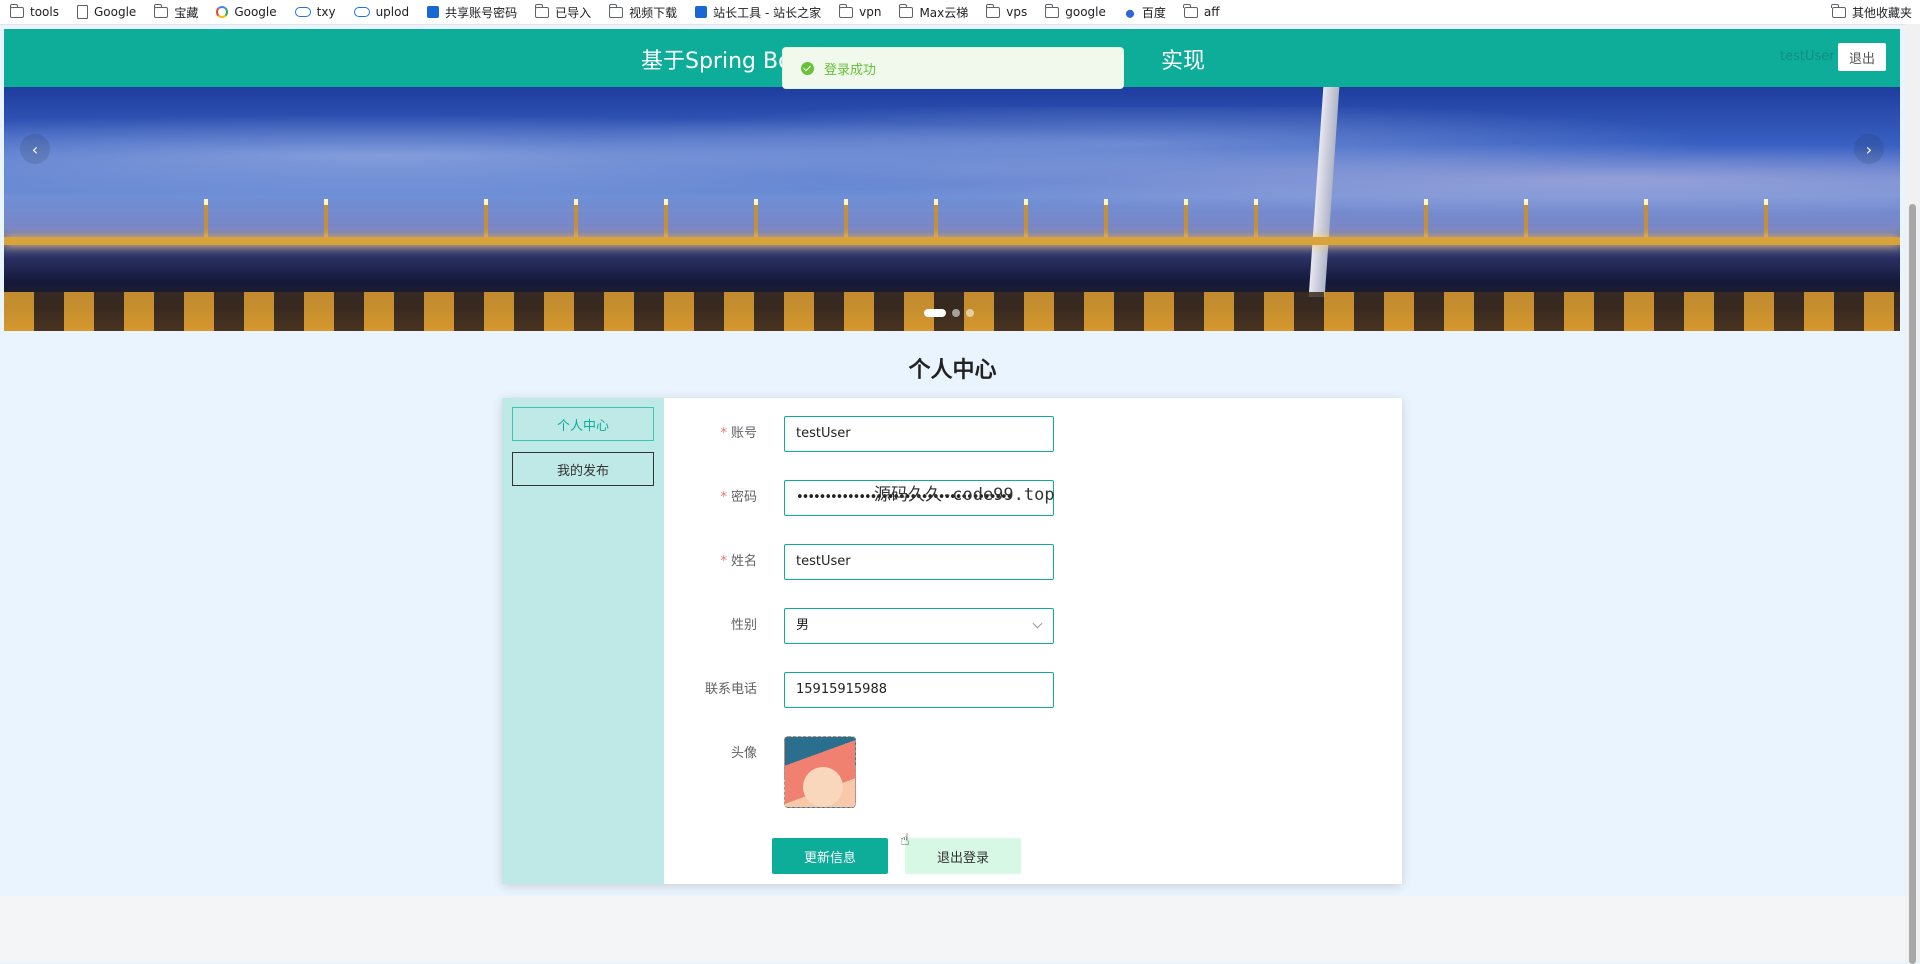 This screenshot has width=1920, height=964. What do you see at coordinates (562, 12) in the screenshot?
I see `bookmark-imported: 已导入` at bounding box center [562, 12].